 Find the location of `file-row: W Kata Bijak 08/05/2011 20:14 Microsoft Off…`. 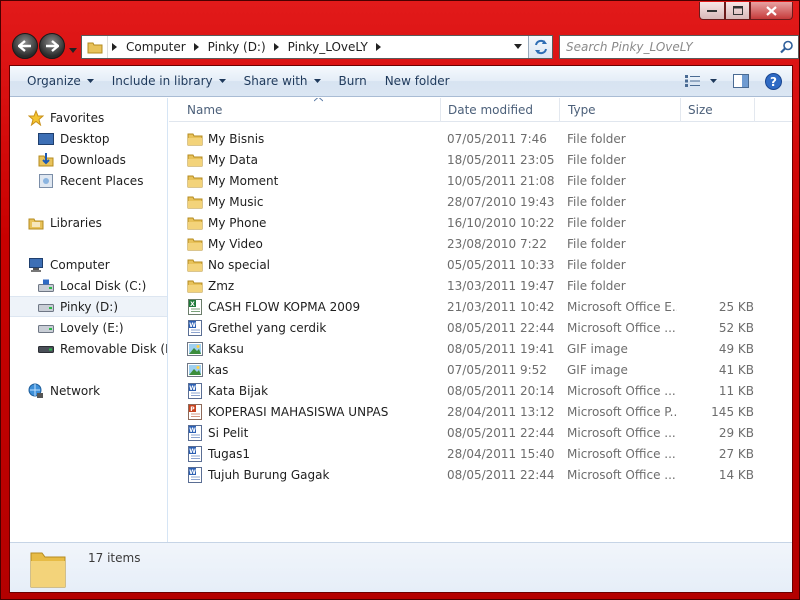

file-row: W Kata Bijak 08/05/2011 20:14 Microsoft Off… is located at coordinates (480, 390).